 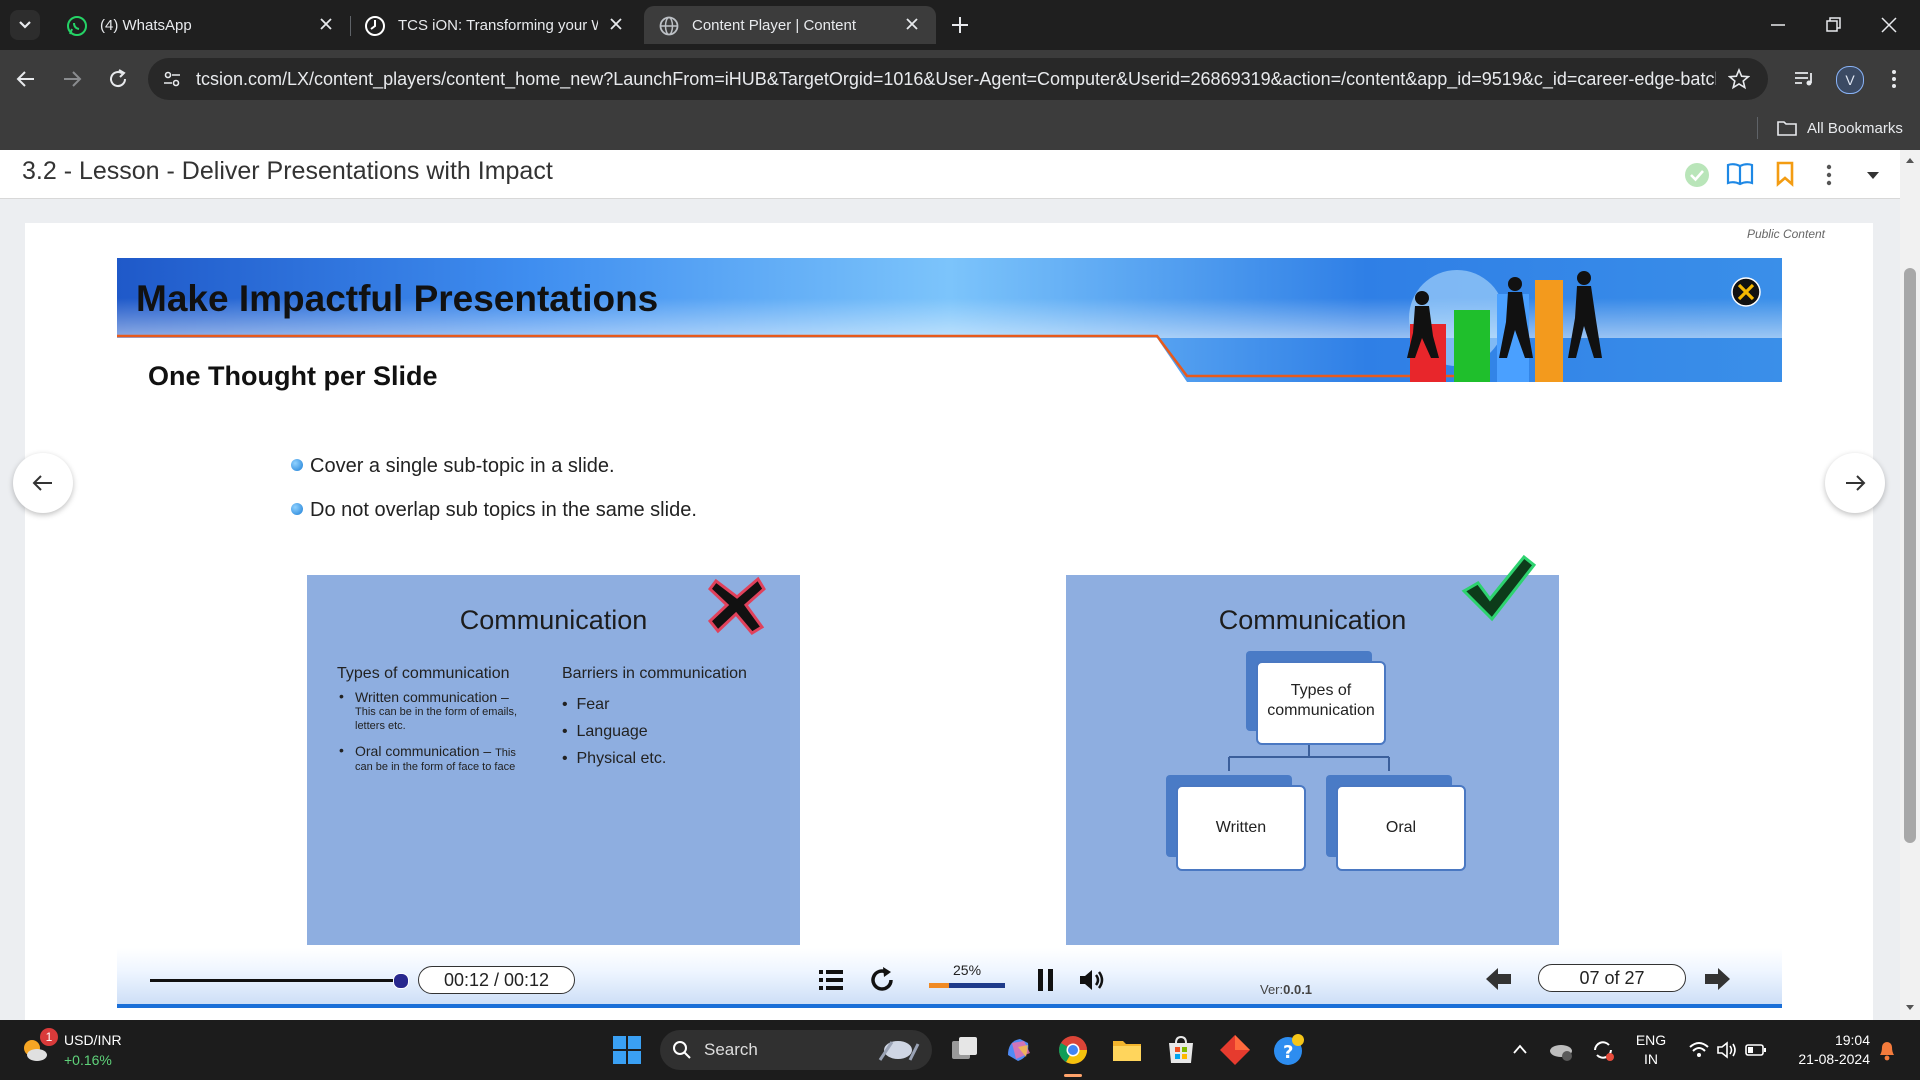 I want to click on tab-search-icon, so click(x=25, y=25).